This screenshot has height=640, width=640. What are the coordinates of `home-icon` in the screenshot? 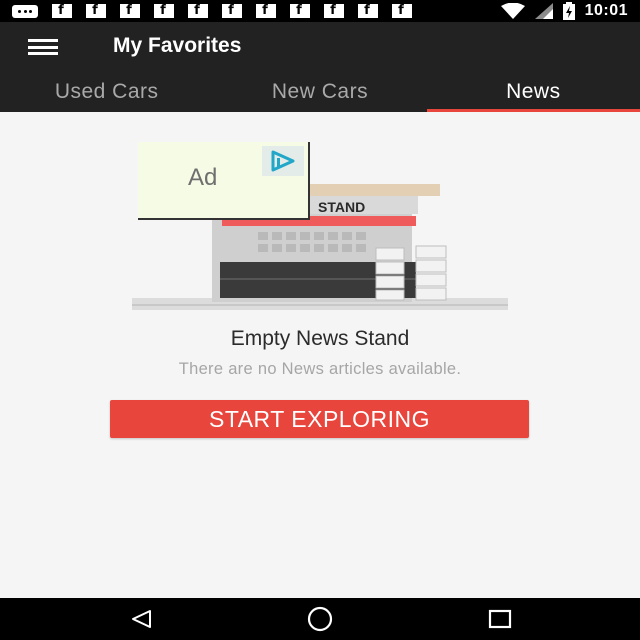 It's located at (320, 619).